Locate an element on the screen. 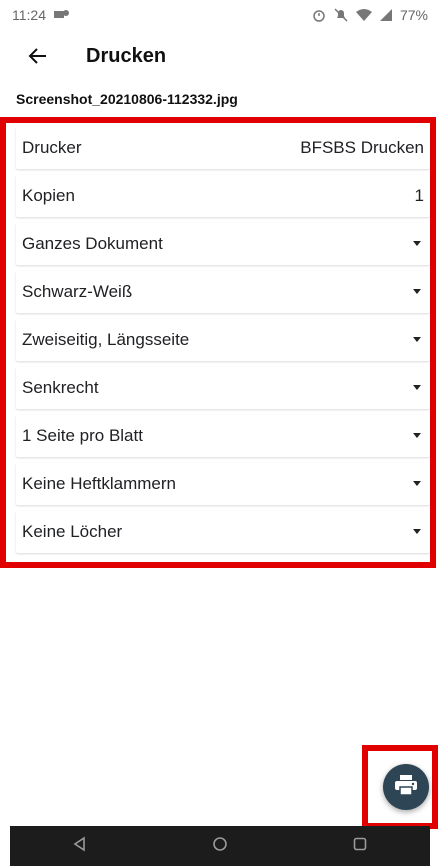 This screenshot has width=446, height=866. pages-per-sheet-label: 1 Seite pro Blatt is located at coordinates (82, 435).